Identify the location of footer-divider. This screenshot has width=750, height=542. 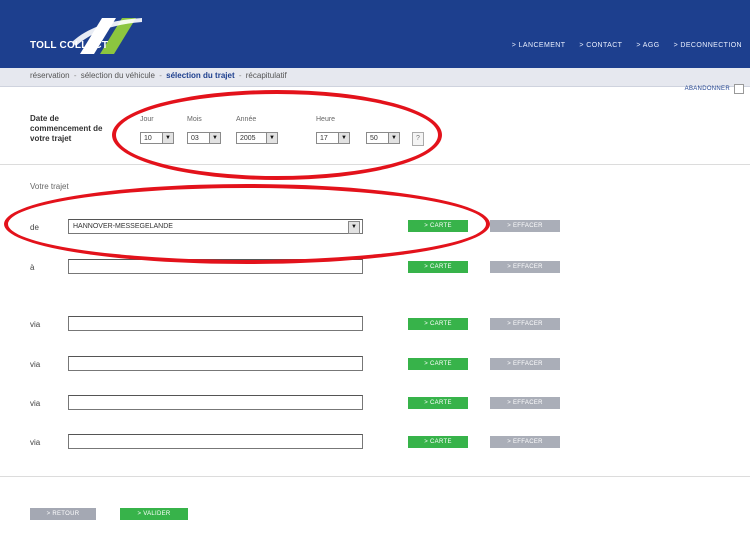
(375, 476).